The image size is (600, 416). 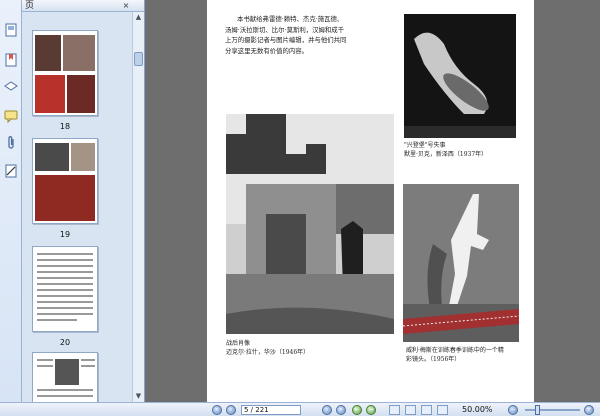 I want to click on hindenburg-caption: "兴登堡"号失事 默里·贝克，新泽西（1937年）, so click(x=464, y=150).